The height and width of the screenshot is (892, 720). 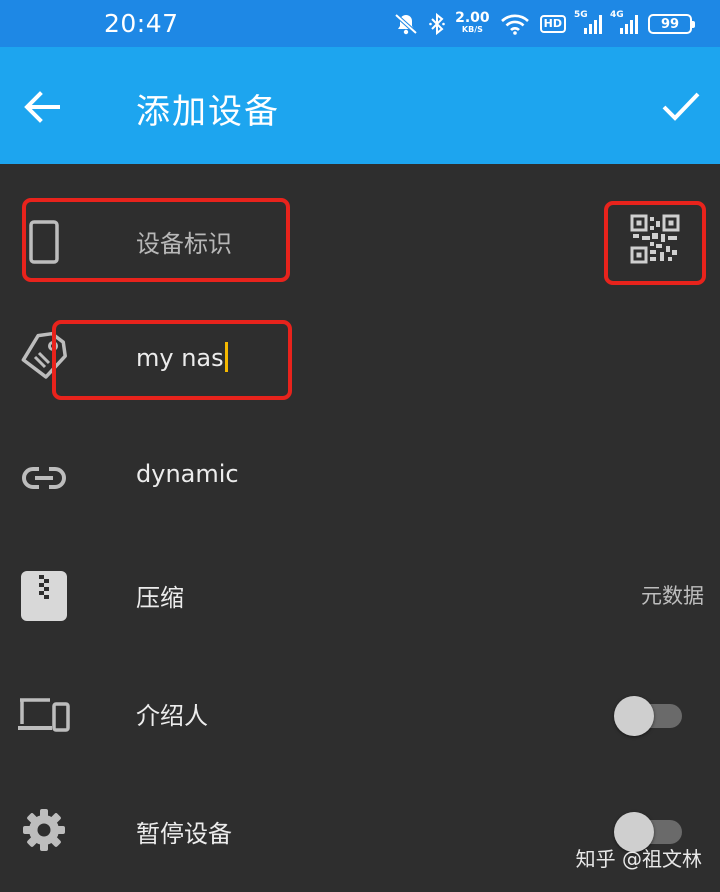 What do you see at coordinates (617, 15) in the screenshot?
I see `signal-4g-label: 4G` at bounding box center [617, 15].